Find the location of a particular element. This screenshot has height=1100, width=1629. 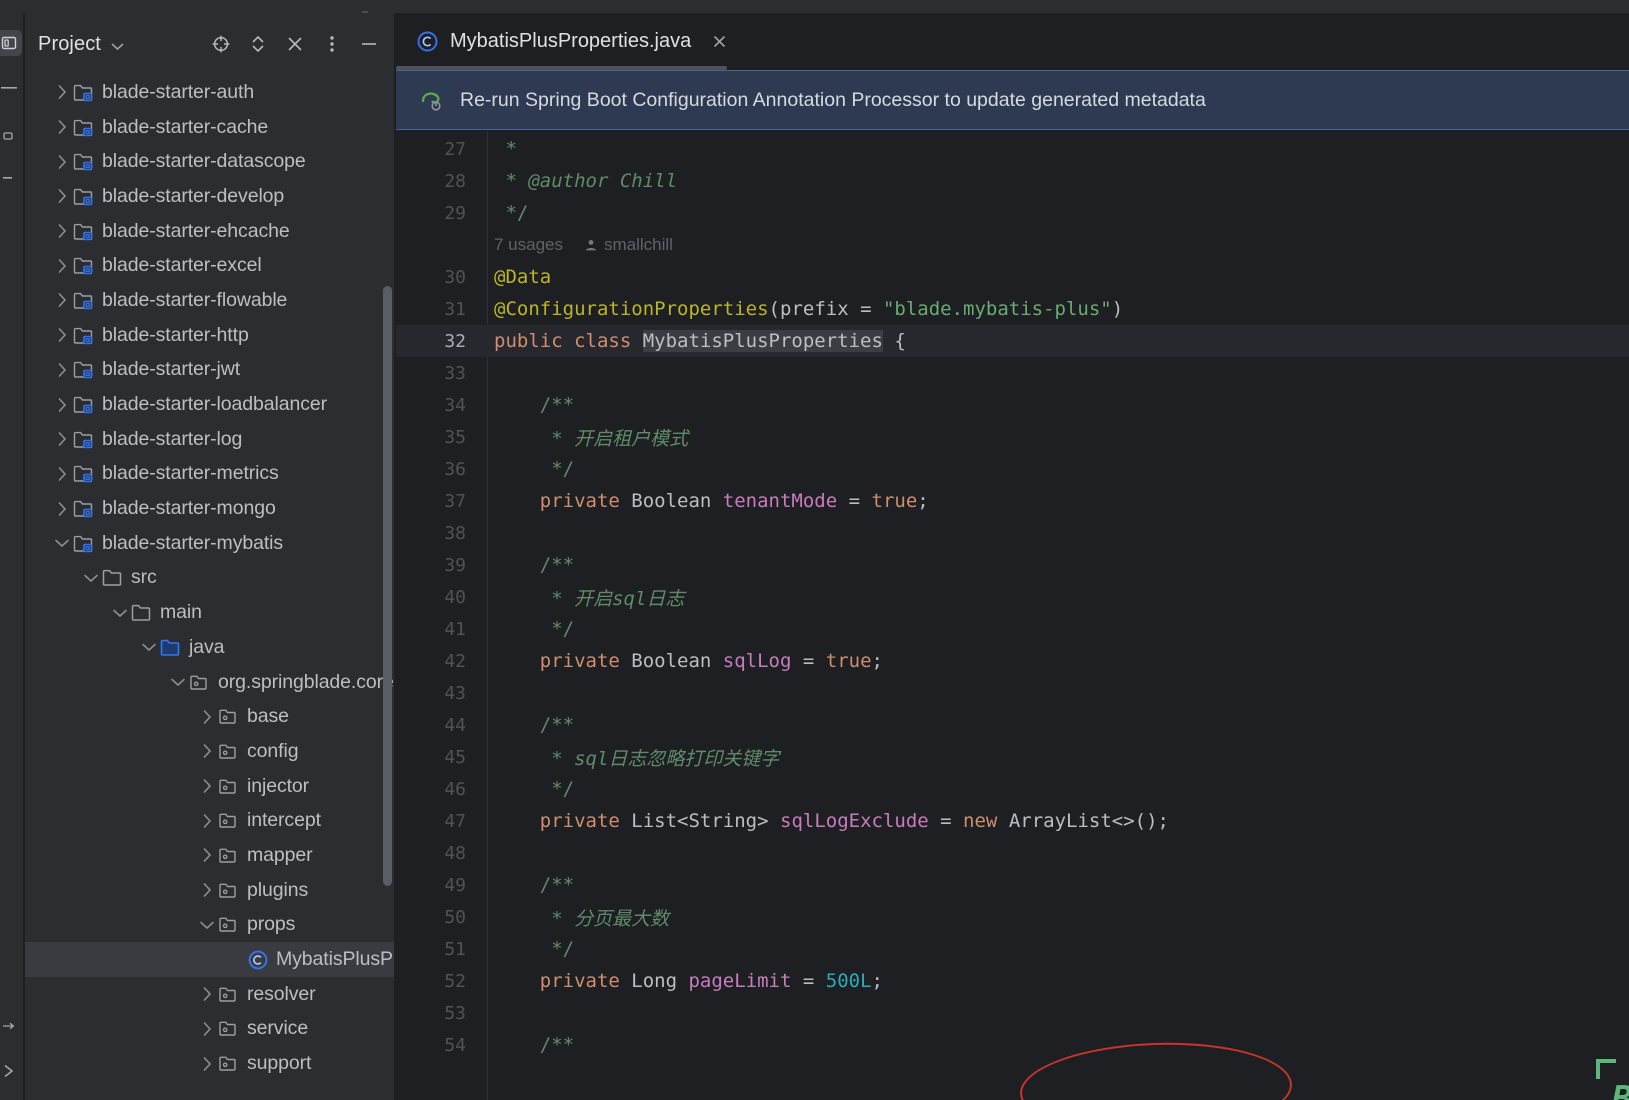

code-line: 52 private Long pageLimit = 500L; is located at coordinates (1012, 981).